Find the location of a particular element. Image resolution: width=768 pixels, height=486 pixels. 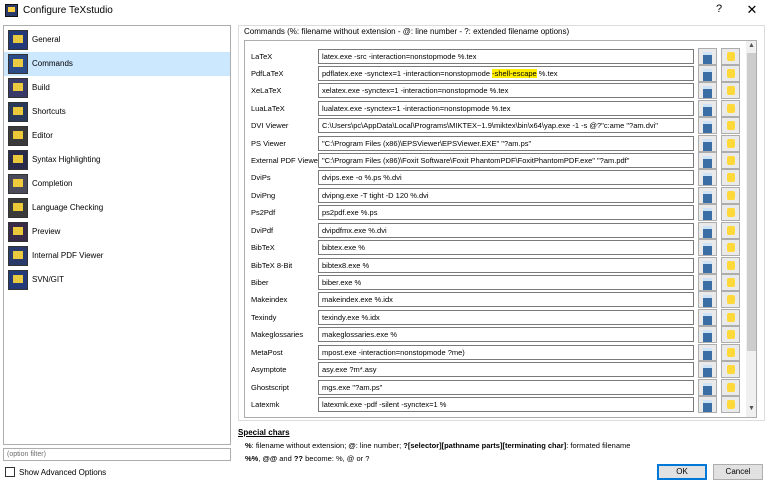

nav-item-completion: Completion is located at coordinates (117, 184).